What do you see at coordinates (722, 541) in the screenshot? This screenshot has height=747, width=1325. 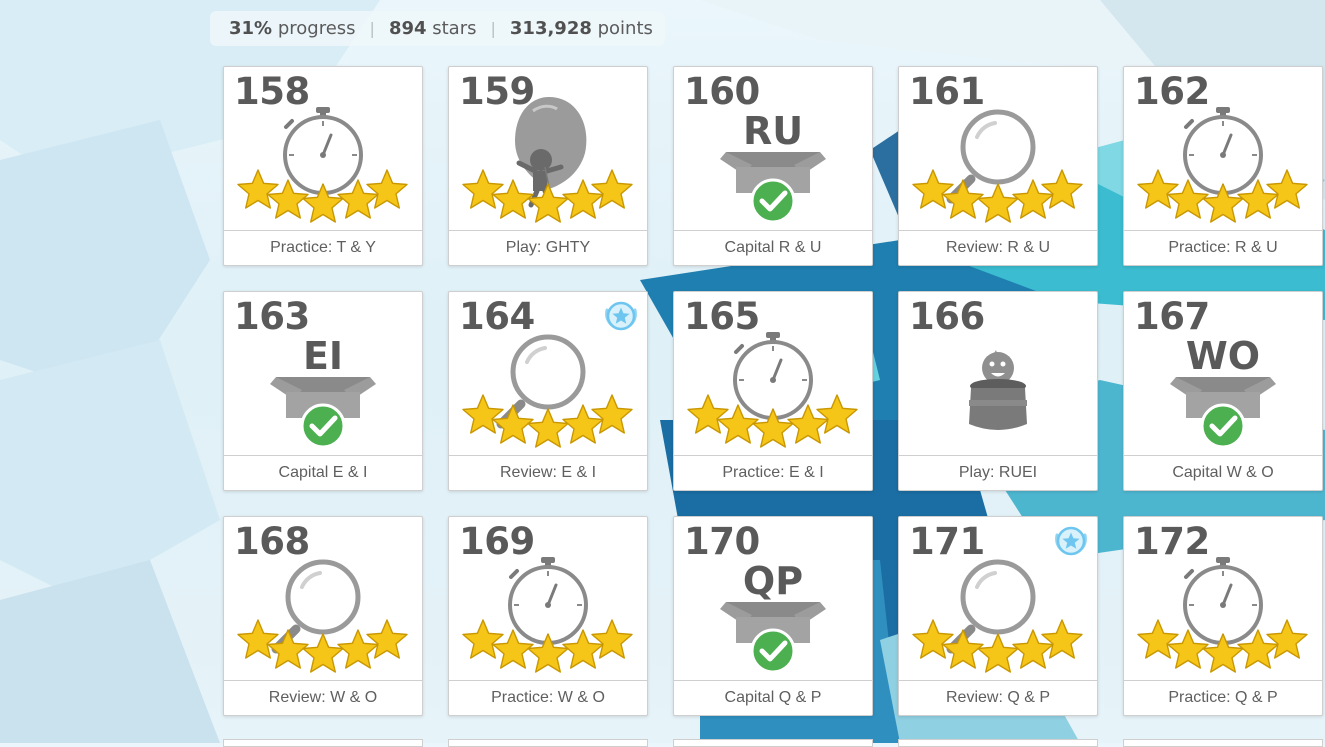 I see `lesson-number: 170` at bounding box center [722, 541].